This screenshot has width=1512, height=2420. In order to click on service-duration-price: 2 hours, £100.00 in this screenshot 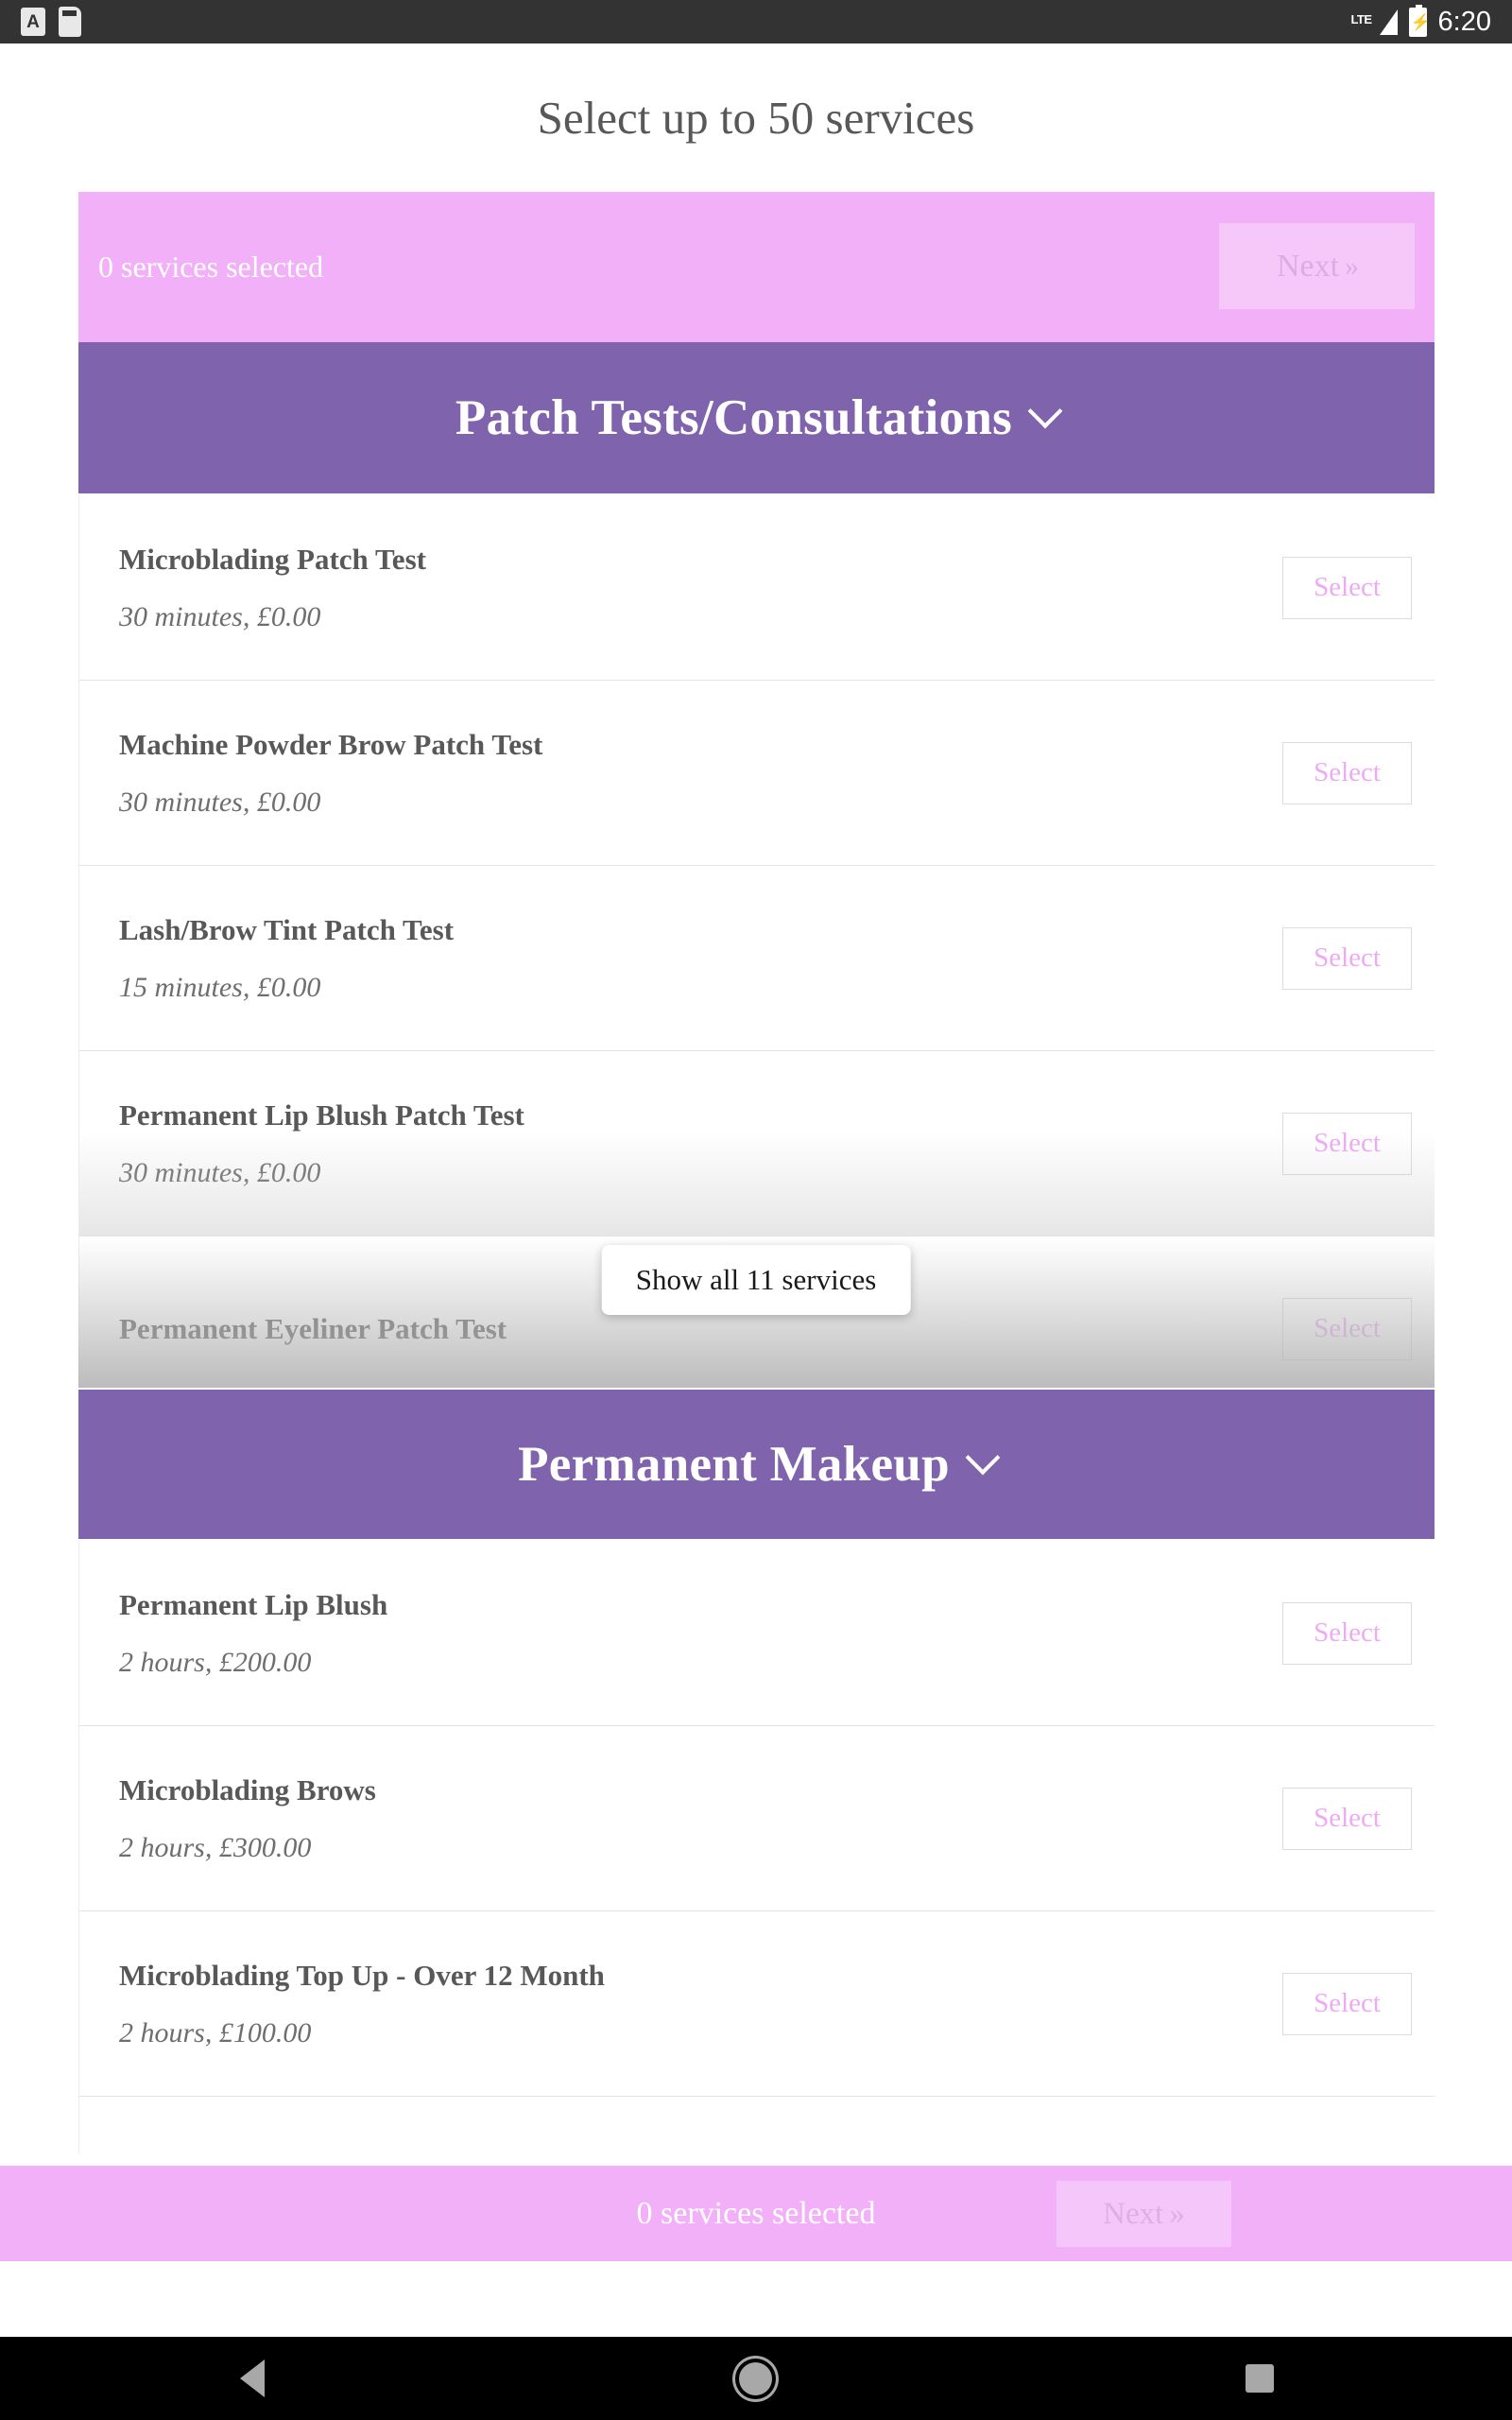, I will do `click(215, 2032)`.